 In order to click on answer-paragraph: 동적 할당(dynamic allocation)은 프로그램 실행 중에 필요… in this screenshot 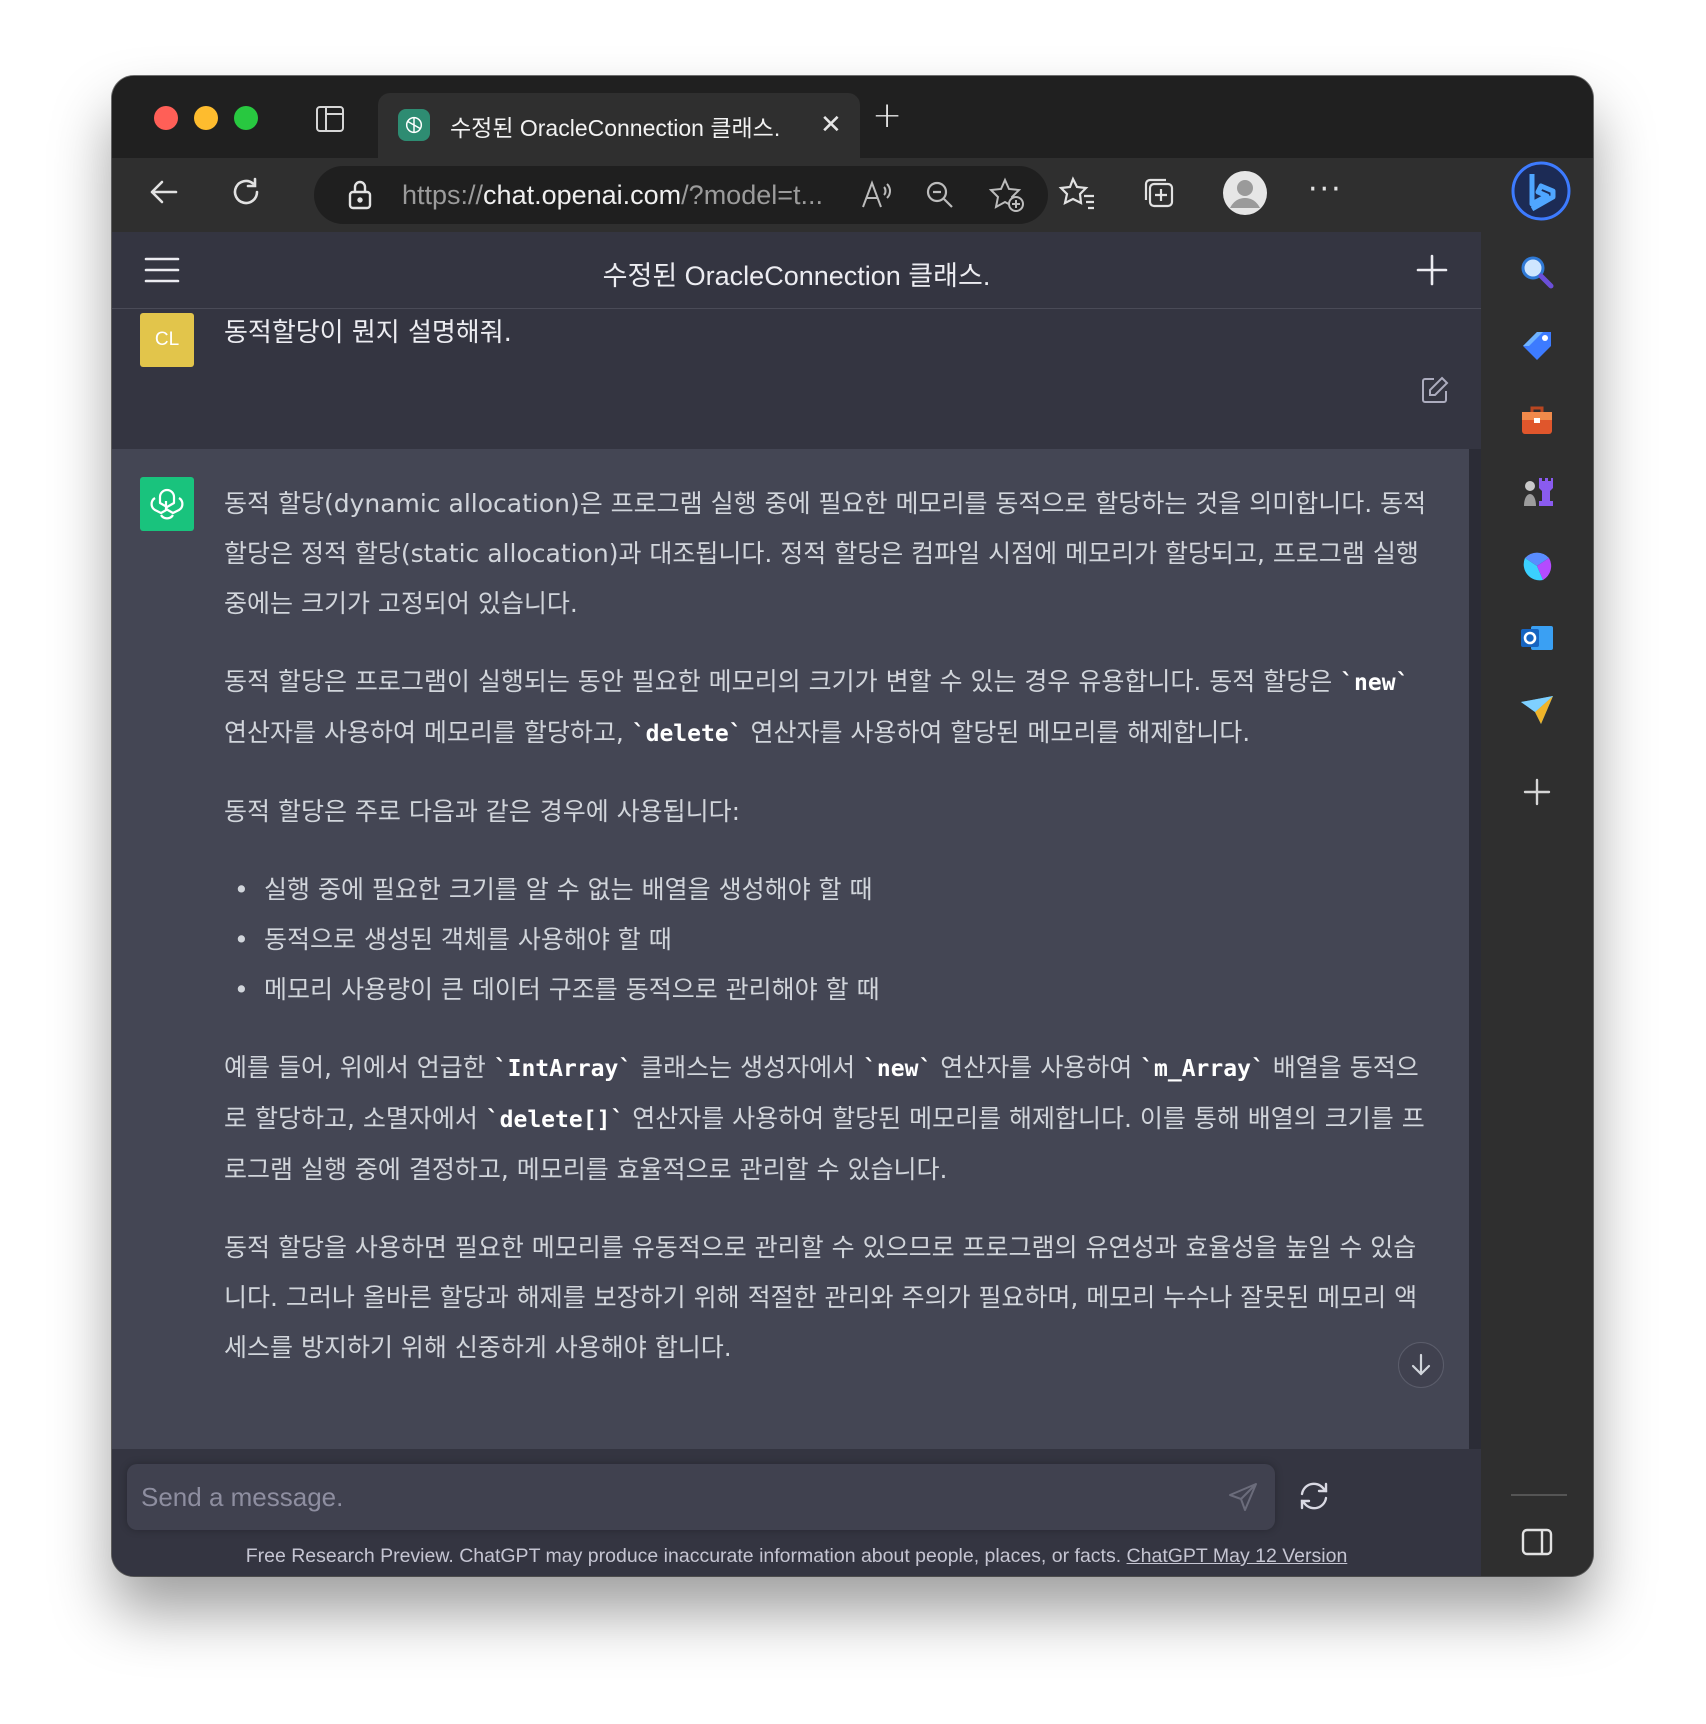, I will do `click(825, 553)`.